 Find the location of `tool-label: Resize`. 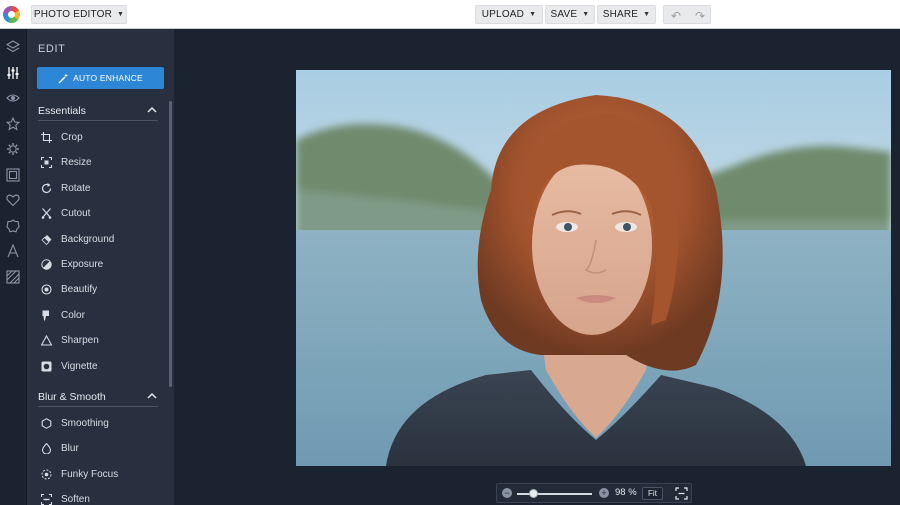

tool-label: Resize is located at coordinates (76, 162).